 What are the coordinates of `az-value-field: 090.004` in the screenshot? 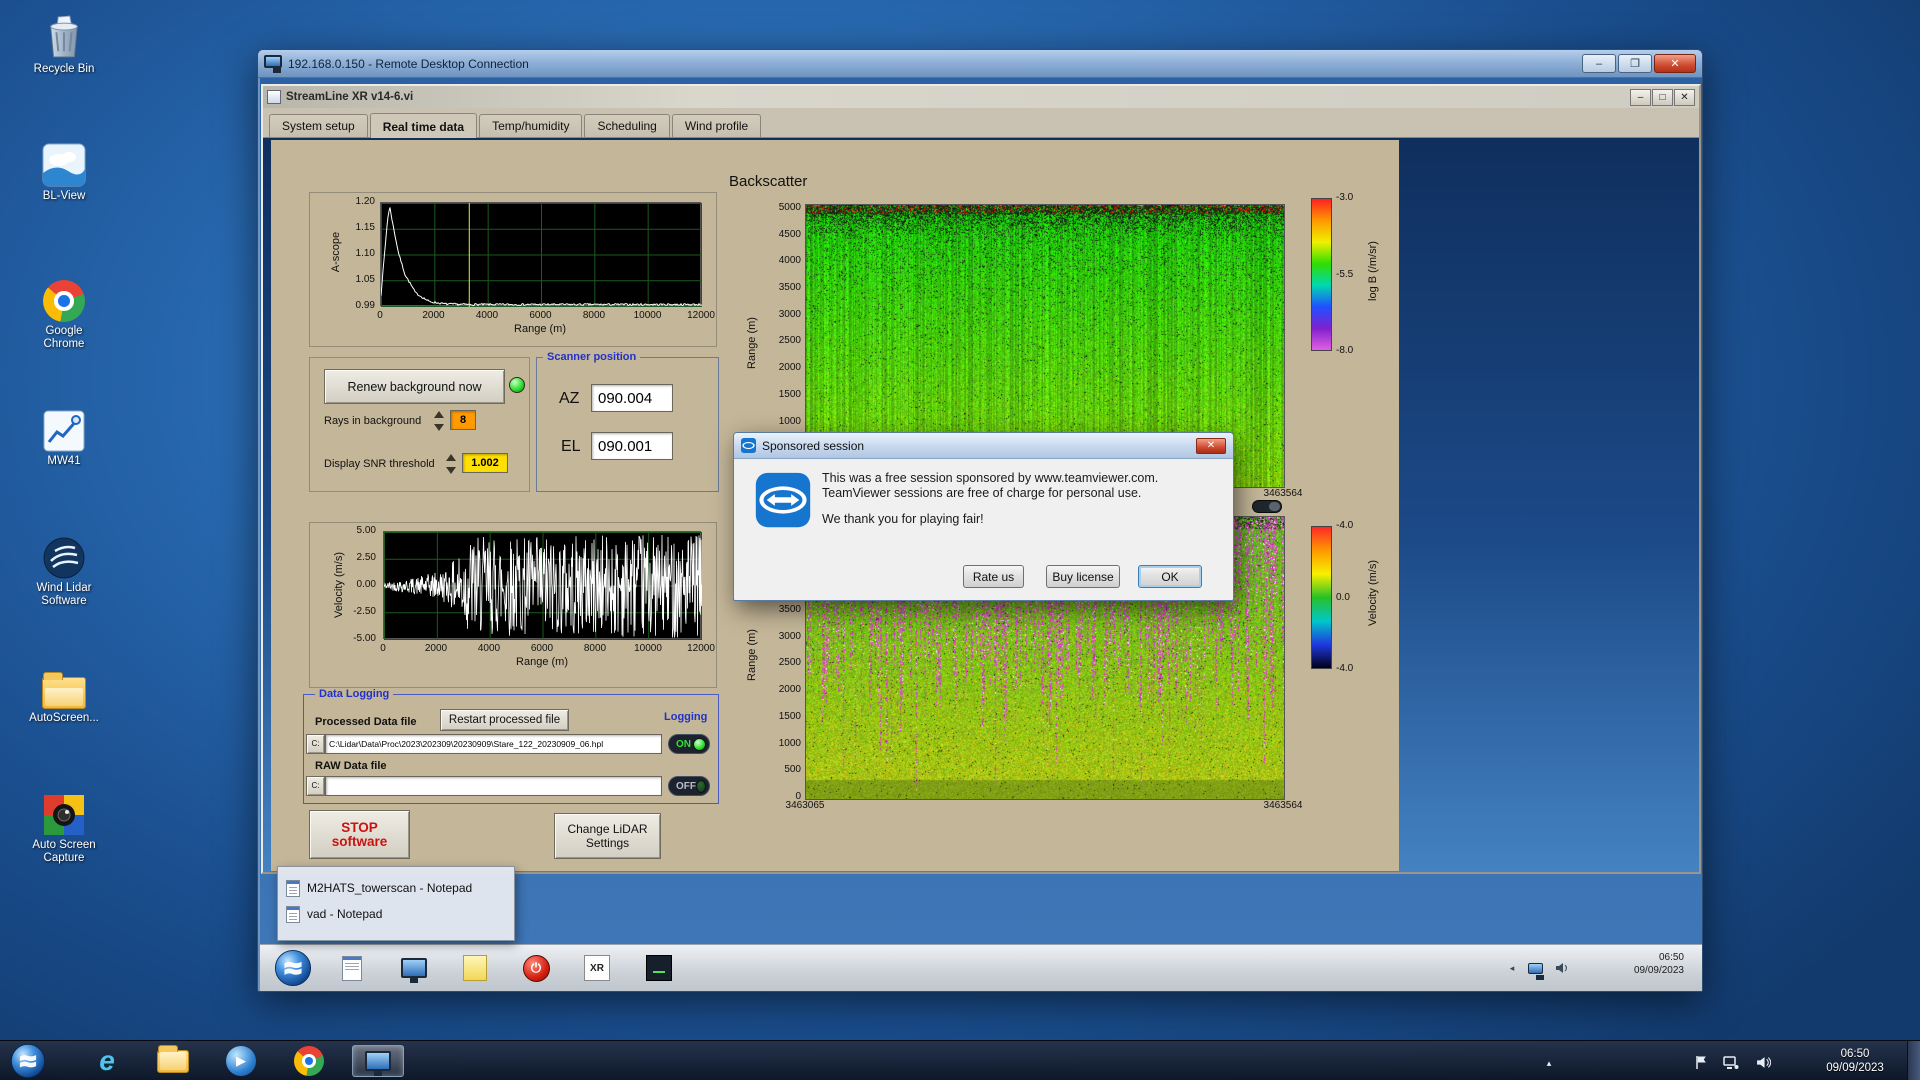 It's located at (632, 398).